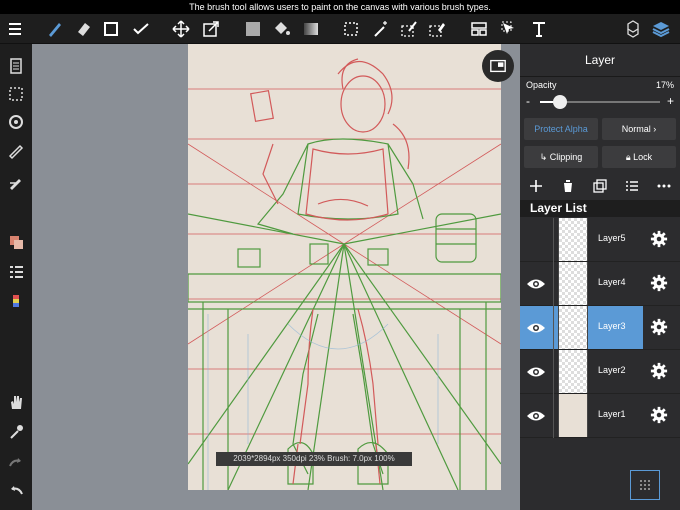  I want to click on color-icon, so click(16, 242).